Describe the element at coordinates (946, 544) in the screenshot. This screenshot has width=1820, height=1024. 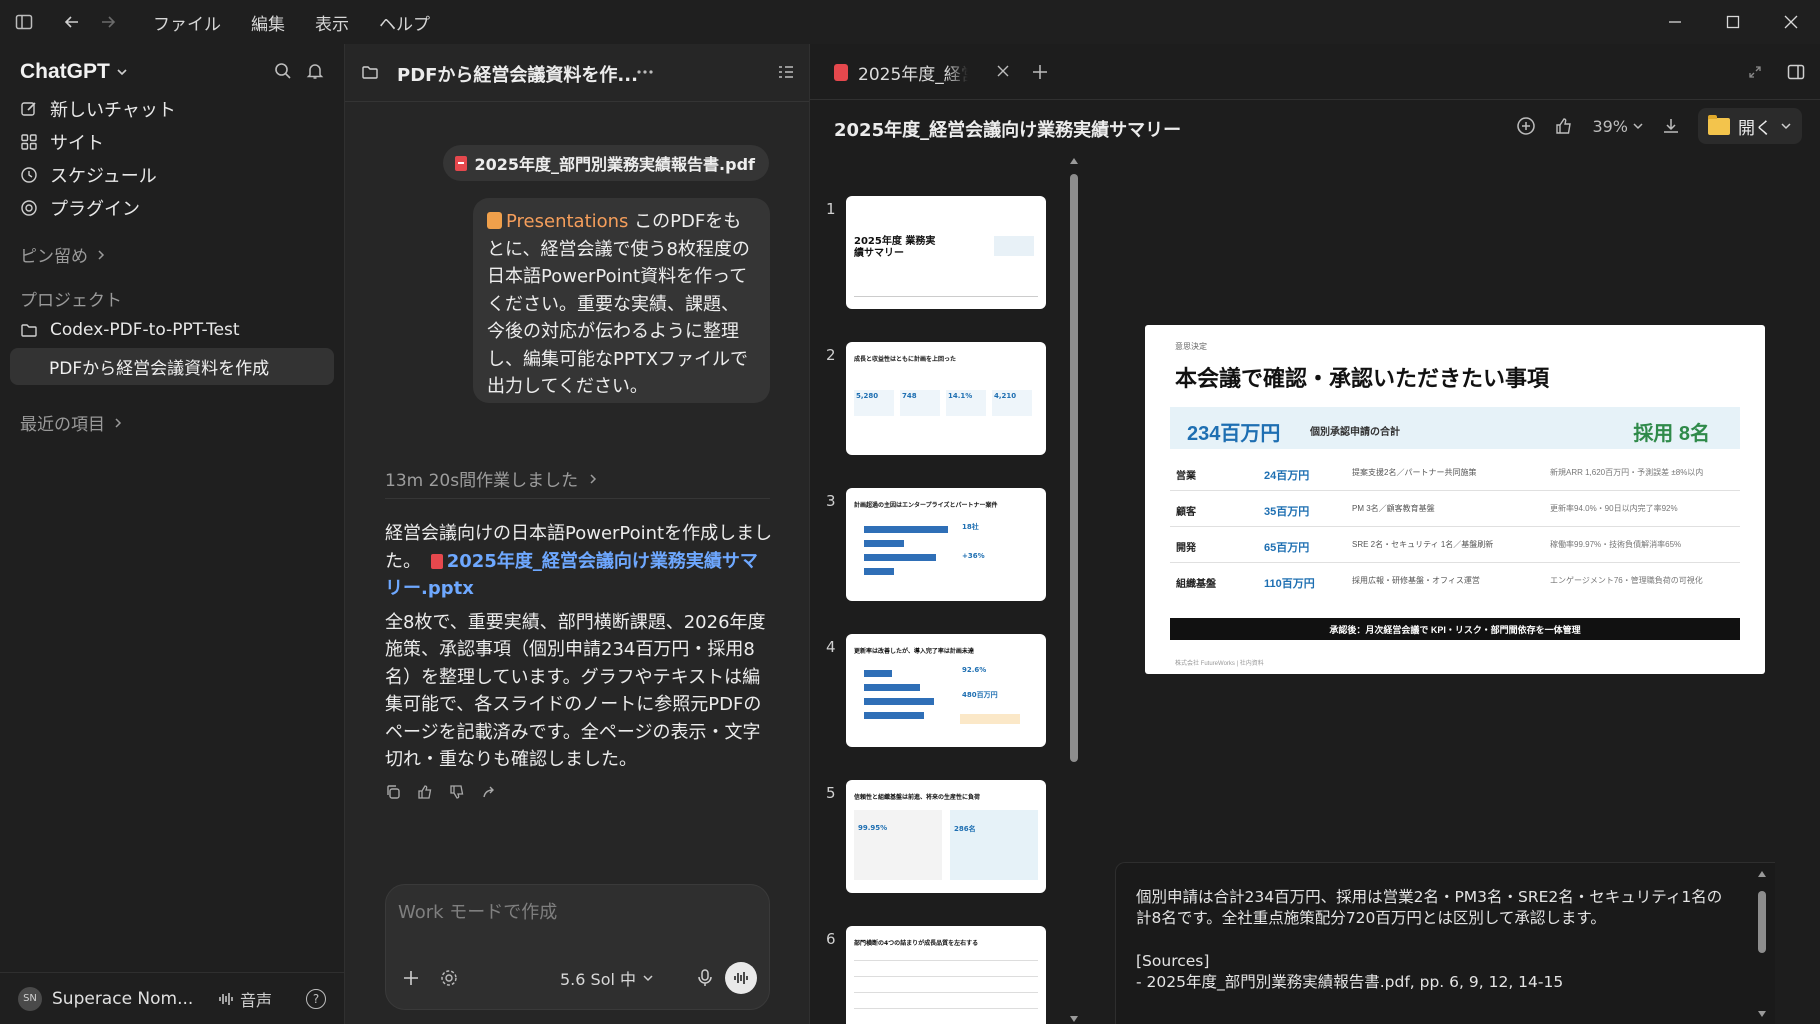
I see `slide-thumbnail-3: 計画超過の主因はエンタープライズとパートナー案件 18社 +36%` at that location.